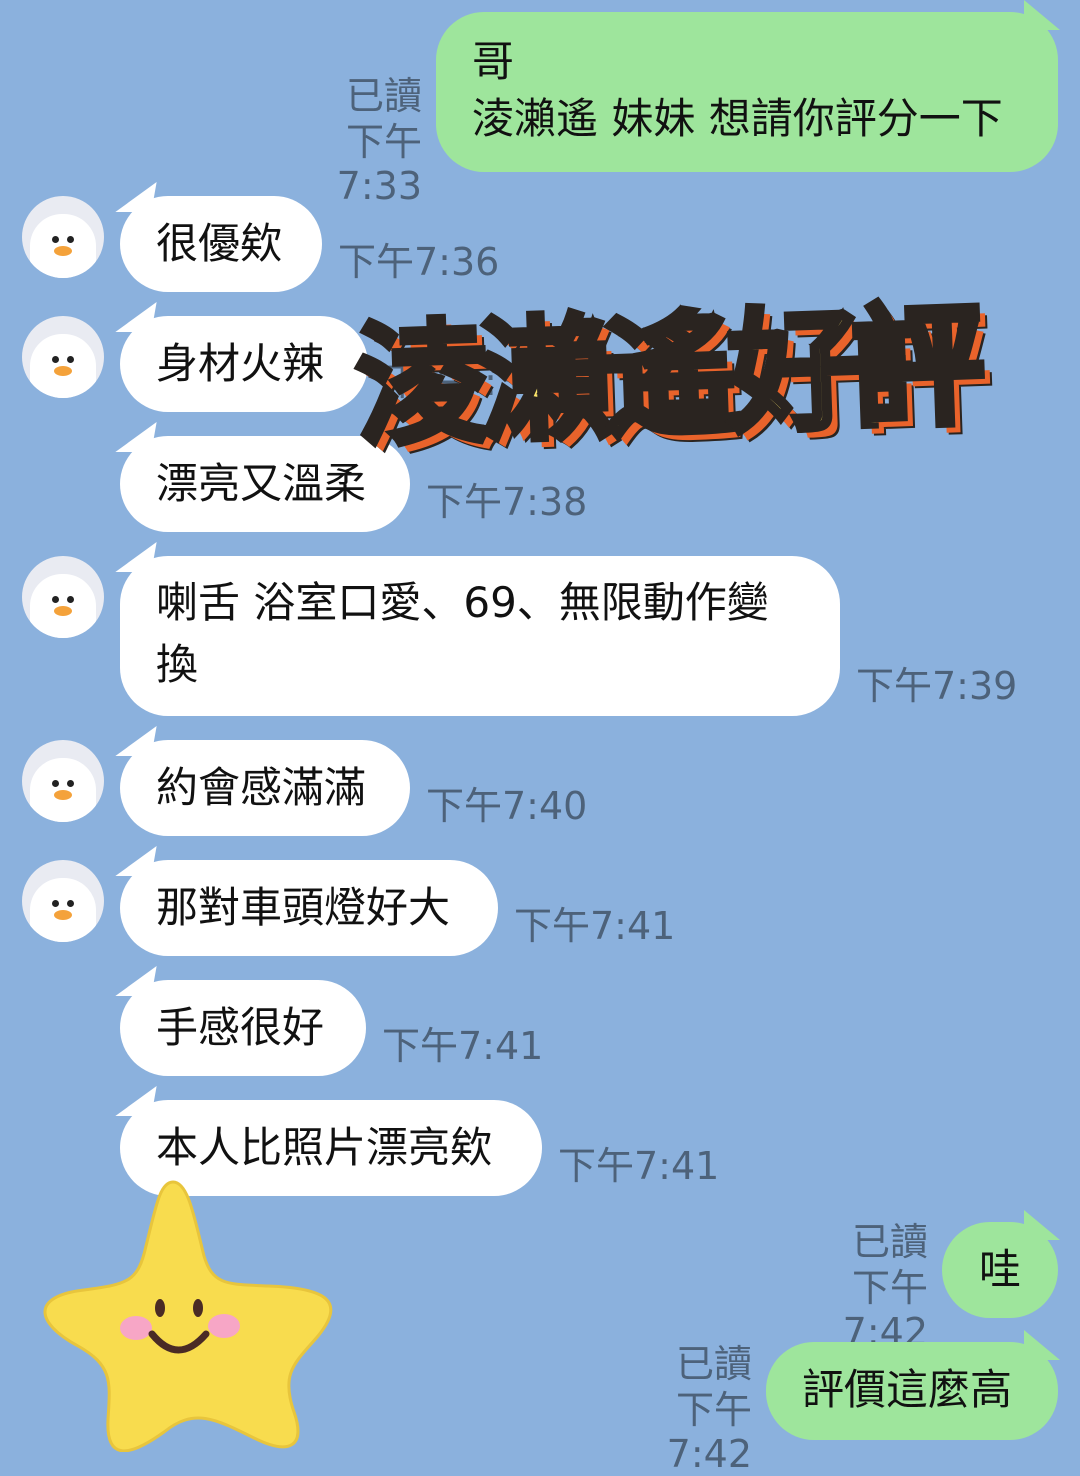  Describe the element at coordinates (913, 1385) in the screenshot. I see `outgoing-message: 評價這麼高` at that location.